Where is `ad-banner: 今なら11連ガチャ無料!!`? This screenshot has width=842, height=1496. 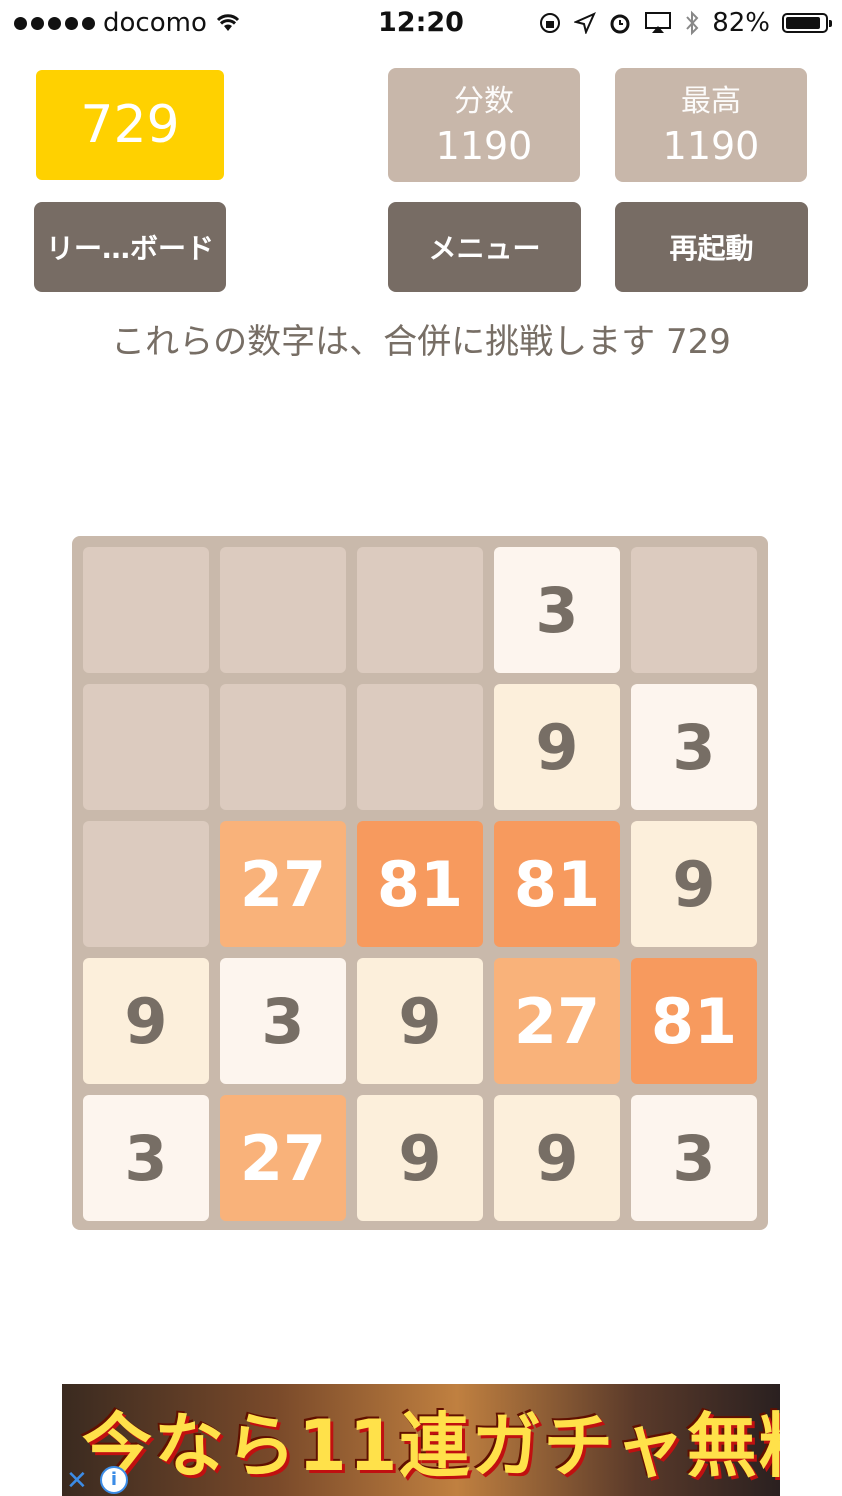
ad-banner: 今なら11連ガチャ無料!! is located at coordinates (421, 1440).